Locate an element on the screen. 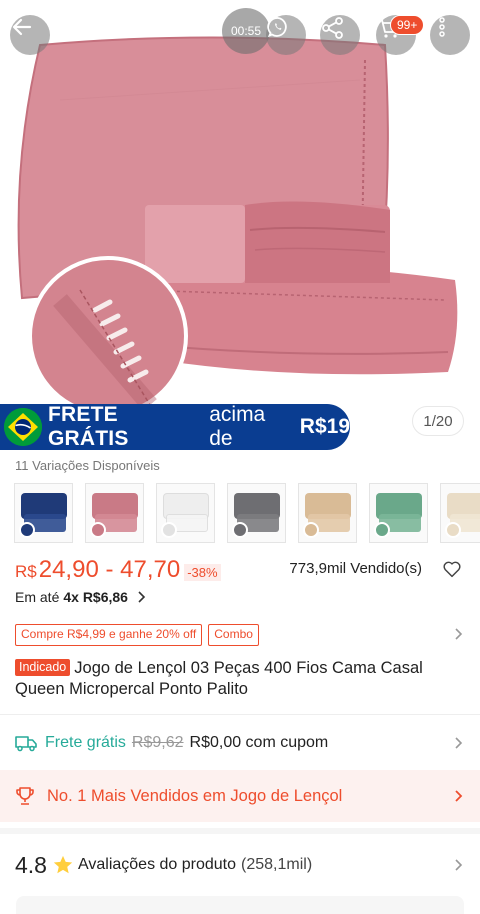 The image size is (480, 914). variations-label: 11 Variações Disponíveis is located at coordinates (87, 465).